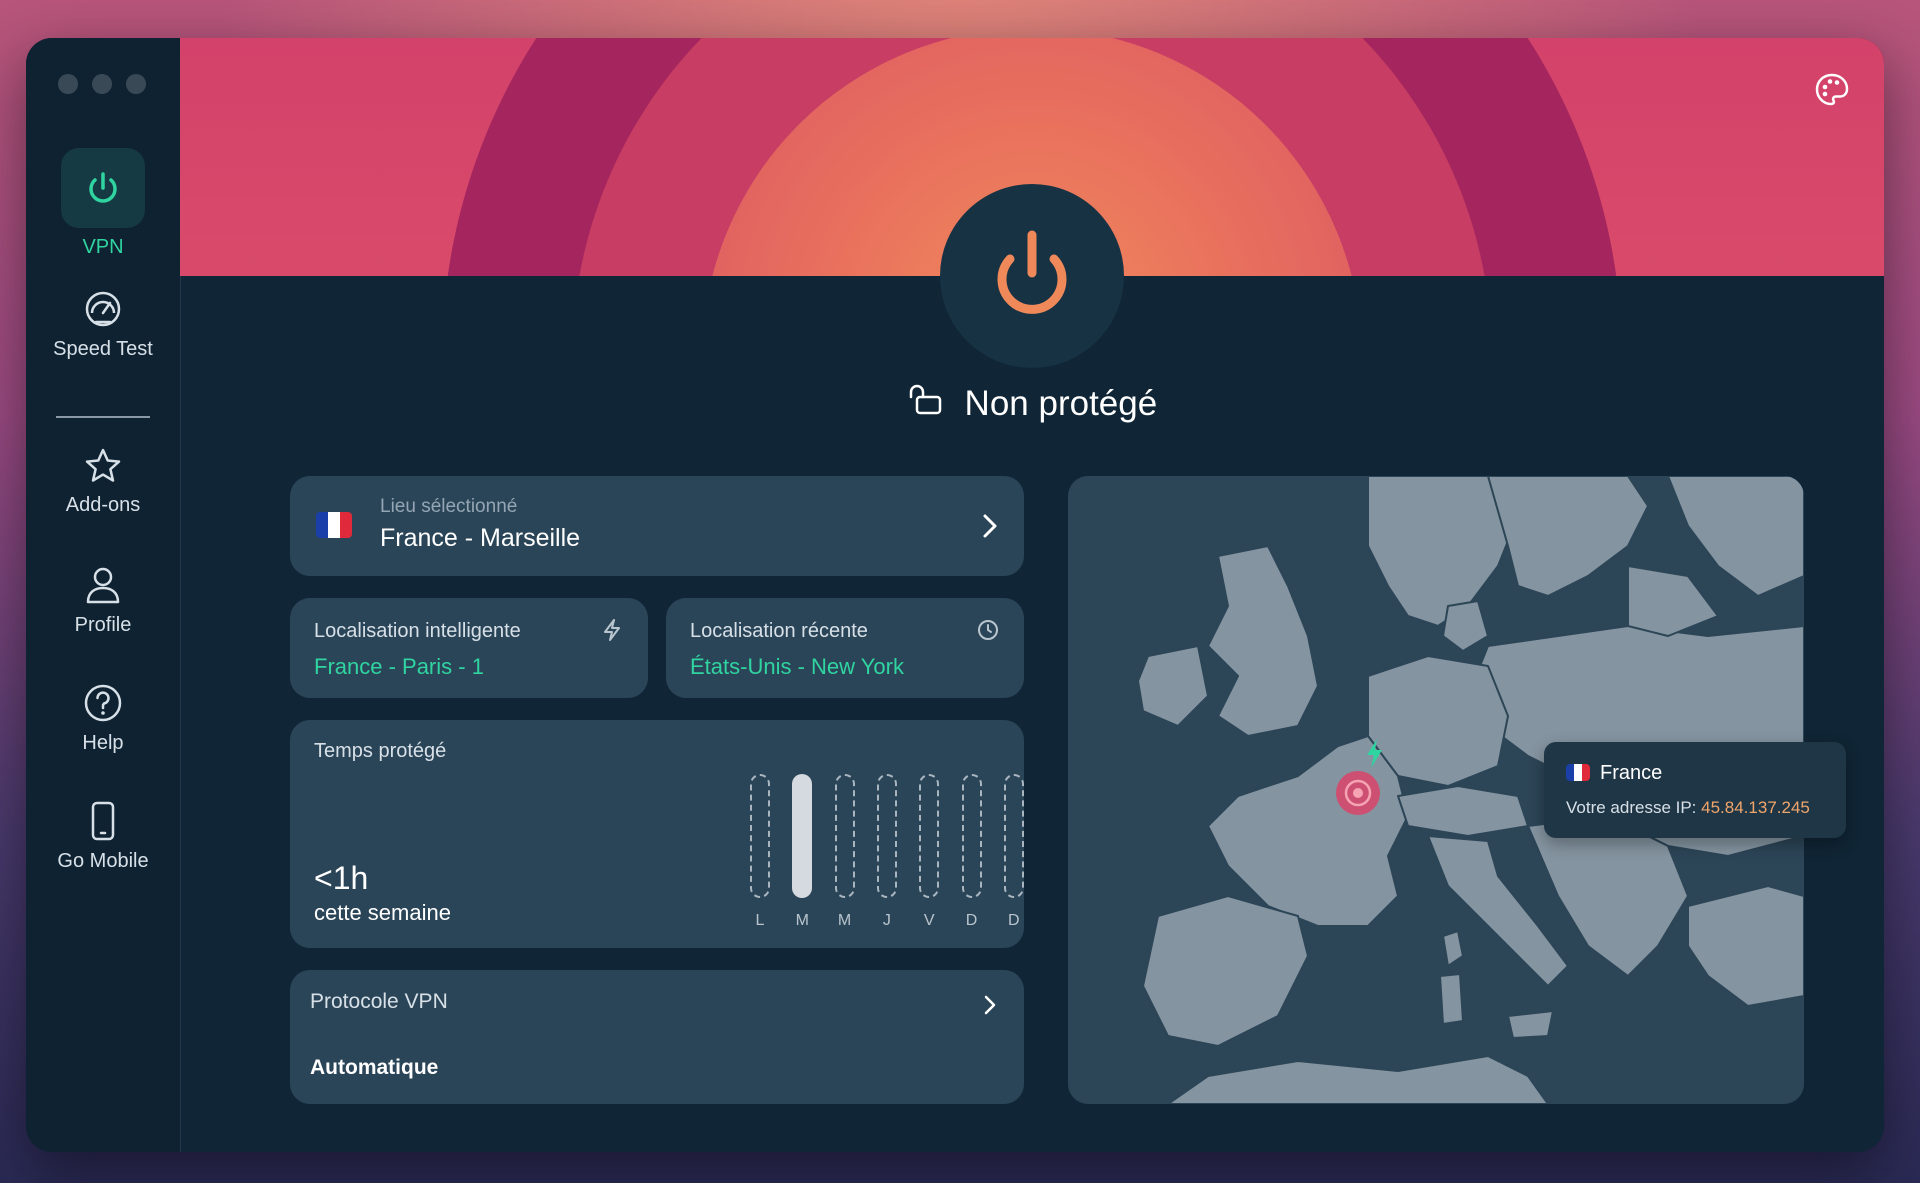 The height and width of the screenshot is (1183, 1920). I want to click on status-text: Non protégé, so click(1061, 403).